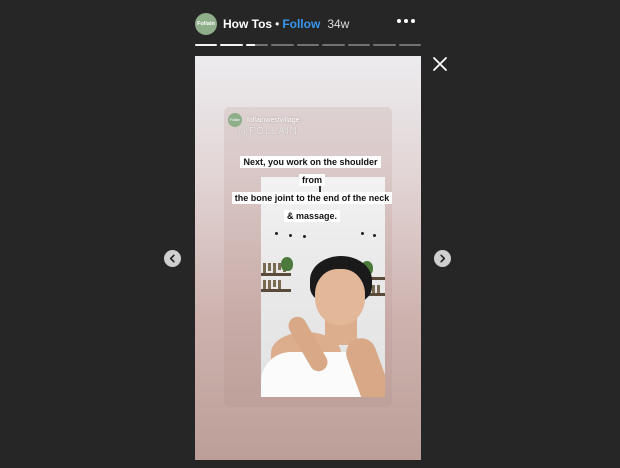 The width and height of the screenshot is (620, 468). I want to click on account-avatar: Follain, so click(206, 24).